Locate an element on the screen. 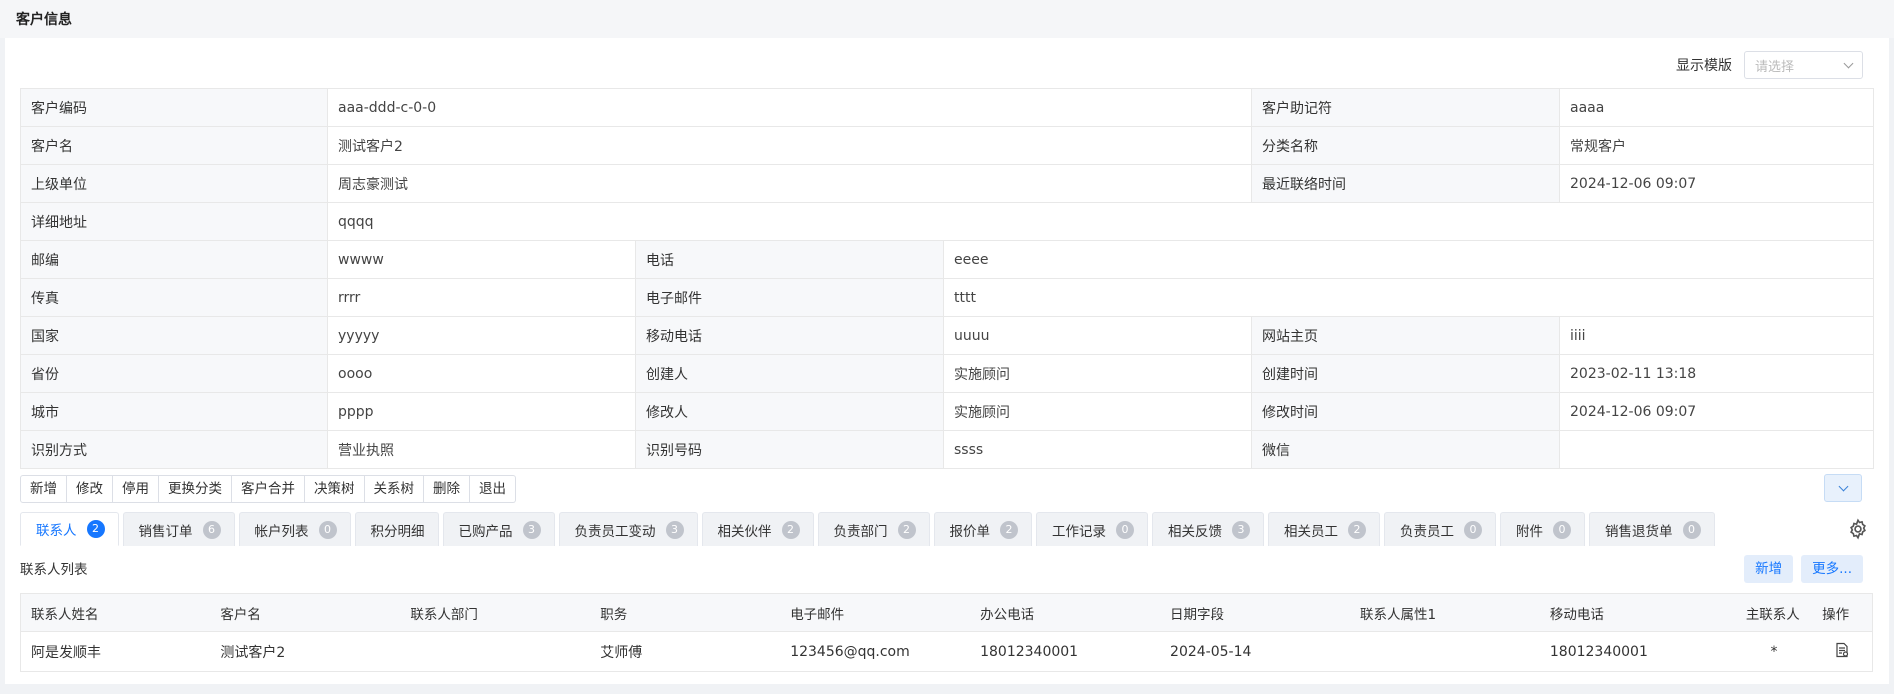 This screenshot has height=694, width=1894. tab-item: 销售退货单 0 is located at coordinates (1652, 529).